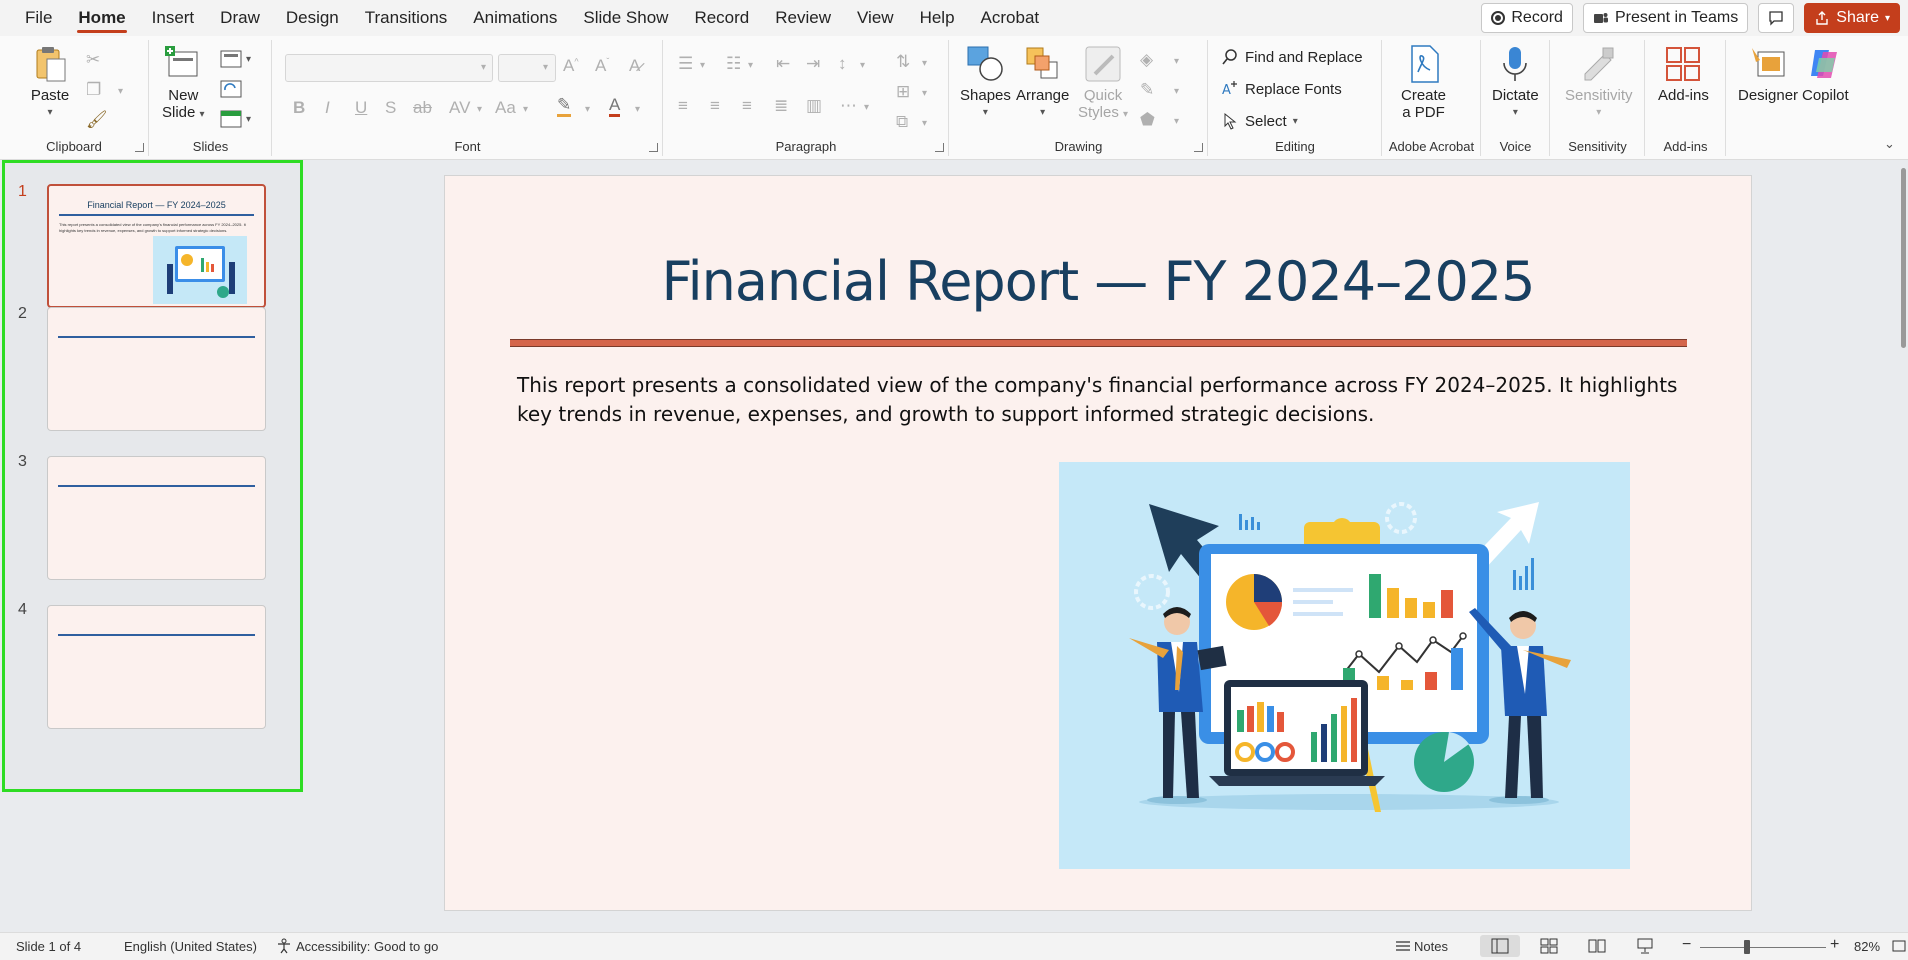 The image size is (1908, 960). What do you see at coordinates (525, 109) in the screenshot?
I see `change-case-chevron-icon: ▾` at bounding box center [525, 109].